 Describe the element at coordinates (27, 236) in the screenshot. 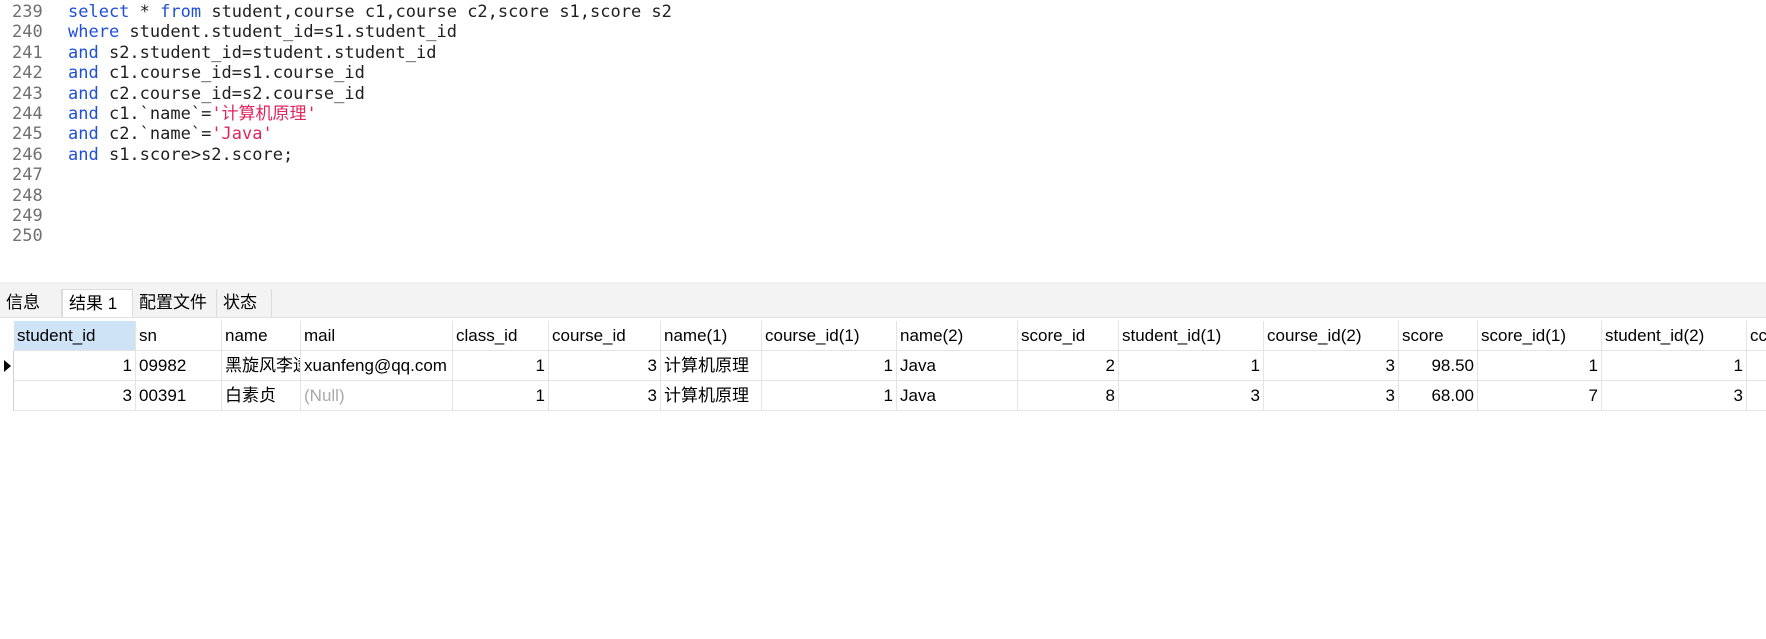

I see `line-number: 250` at that location.